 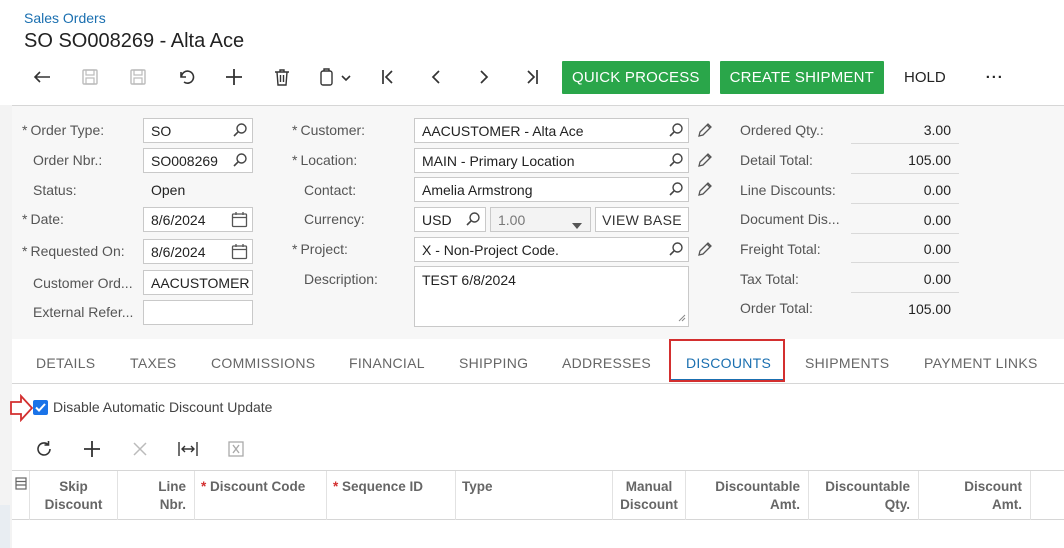 I want to click on fit-columns-icon, so click(x=188, y=449).